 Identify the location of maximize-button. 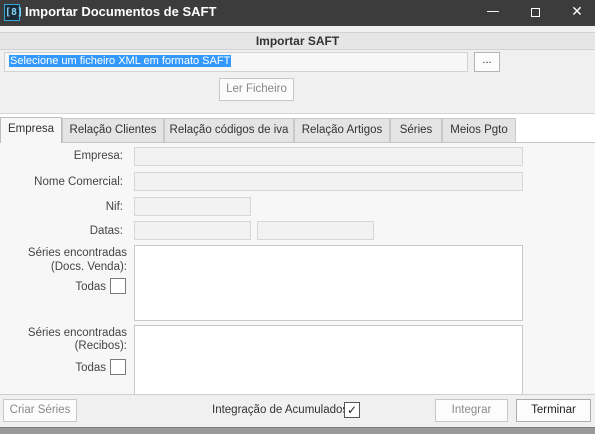
(535, 13).